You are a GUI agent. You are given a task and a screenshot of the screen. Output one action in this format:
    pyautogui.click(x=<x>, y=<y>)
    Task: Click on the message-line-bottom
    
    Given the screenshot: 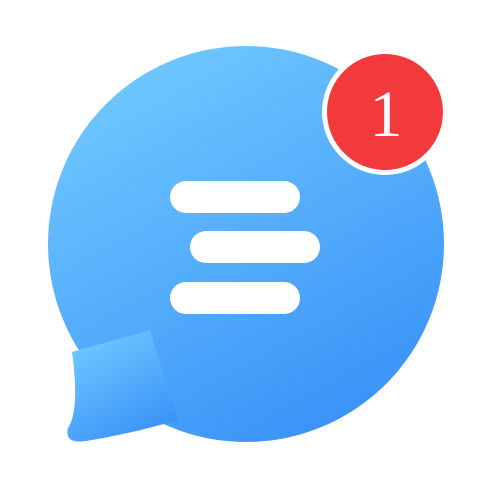 What is the action you would take?
    pyautogui.click(x=235, y=298)
    